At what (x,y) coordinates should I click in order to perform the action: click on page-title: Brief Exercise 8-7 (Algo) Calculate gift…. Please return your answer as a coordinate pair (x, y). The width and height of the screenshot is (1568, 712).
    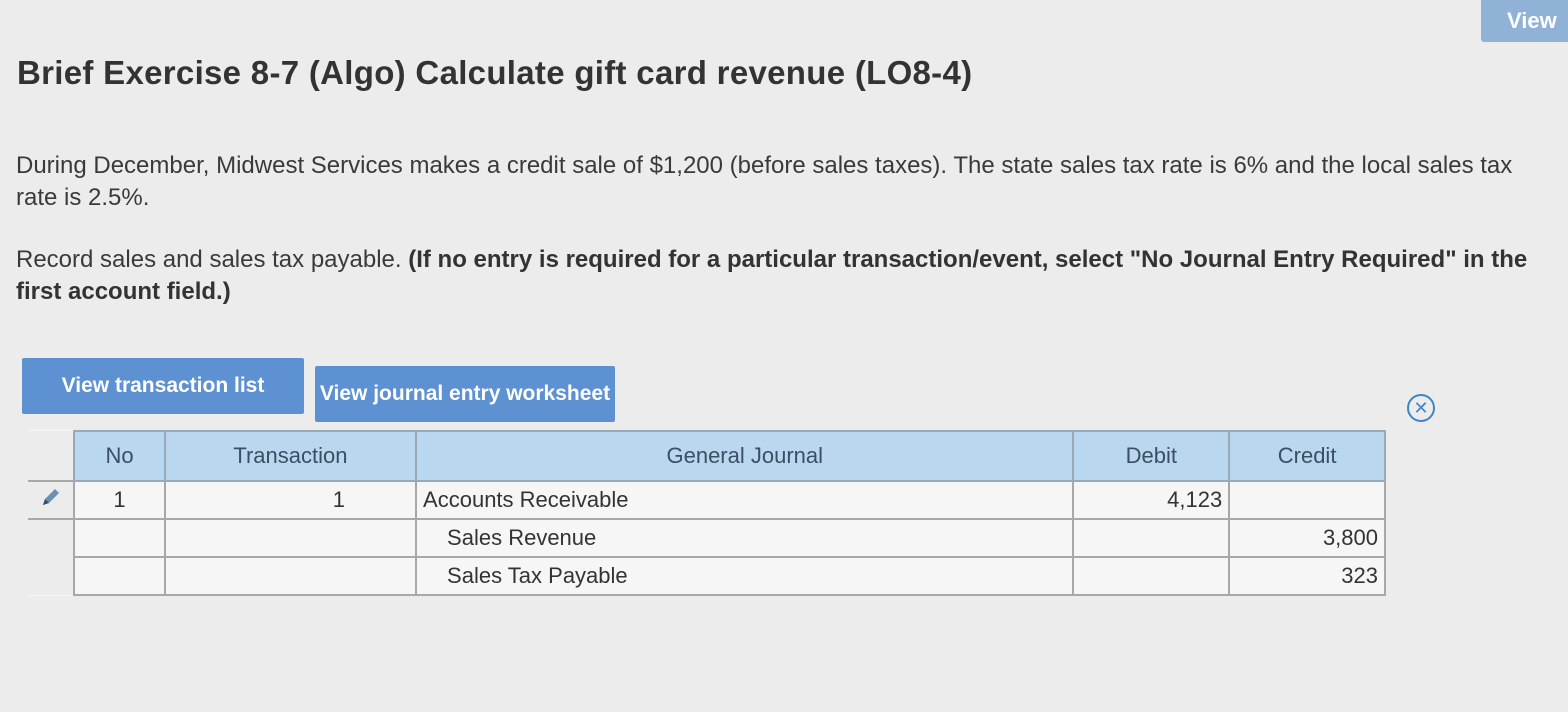
    Looking at the image, I should click on (495, 72).